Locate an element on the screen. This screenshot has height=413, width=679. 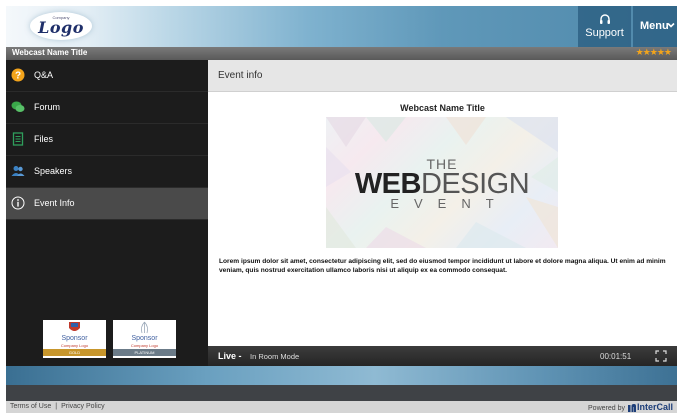
sidebar-item-label: Speakers is located at coordinates (53, 171).